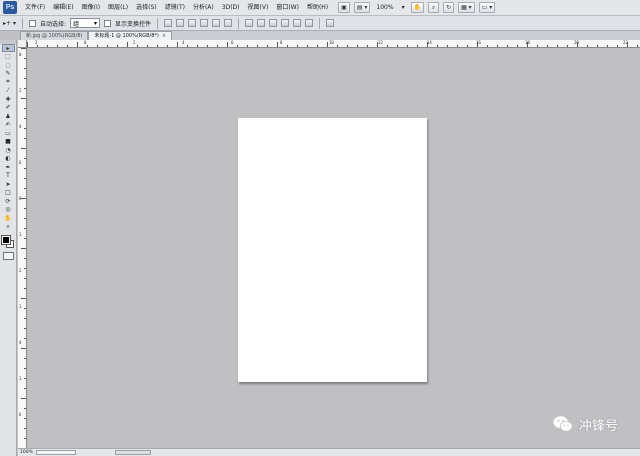 The height and width of the screenshot is (456, 640). Describe the element at coordinates (8, 48) in the screenshot. I see `move-tool-icon: ▸` at that location.